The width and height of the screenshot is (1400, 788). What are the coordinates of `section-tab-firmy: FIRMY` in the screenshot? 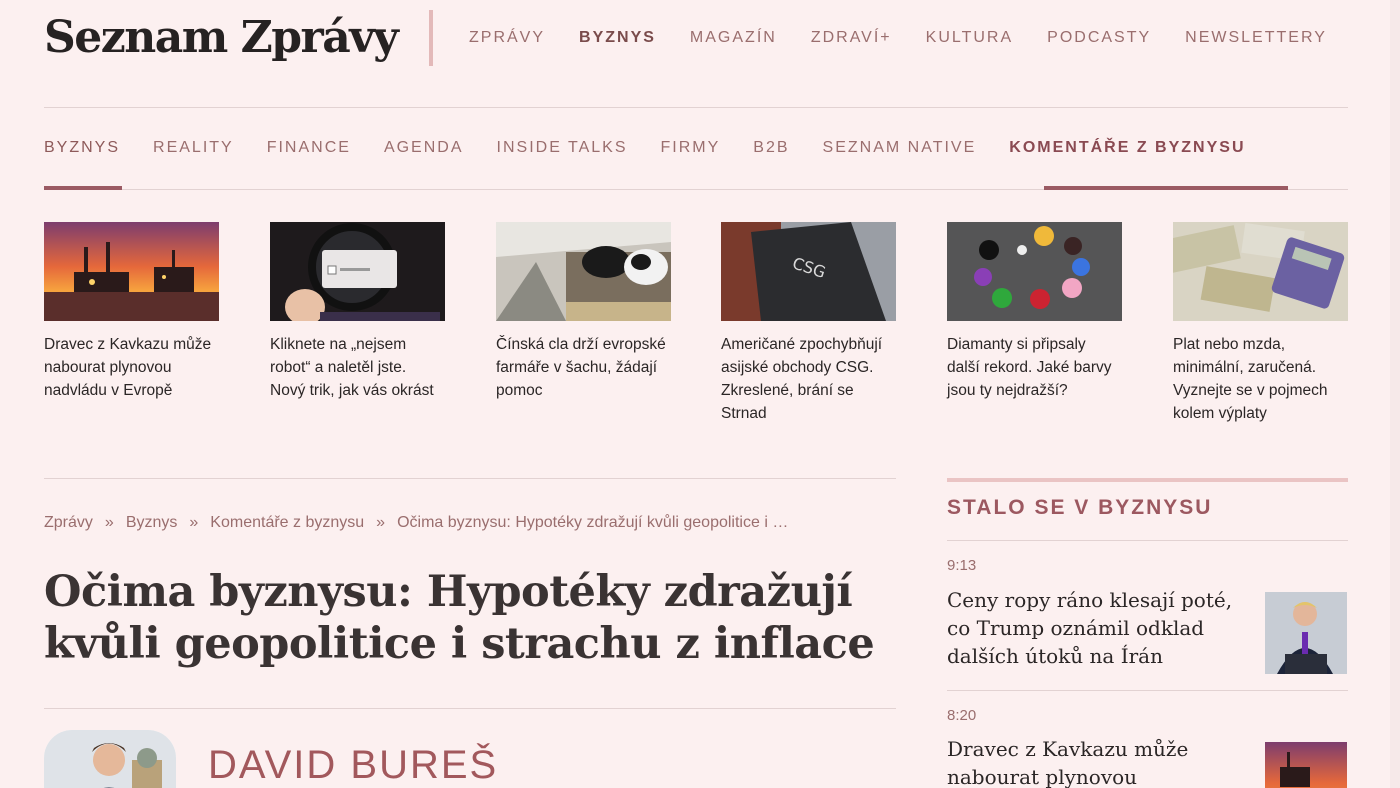 It's located at (691, 148).